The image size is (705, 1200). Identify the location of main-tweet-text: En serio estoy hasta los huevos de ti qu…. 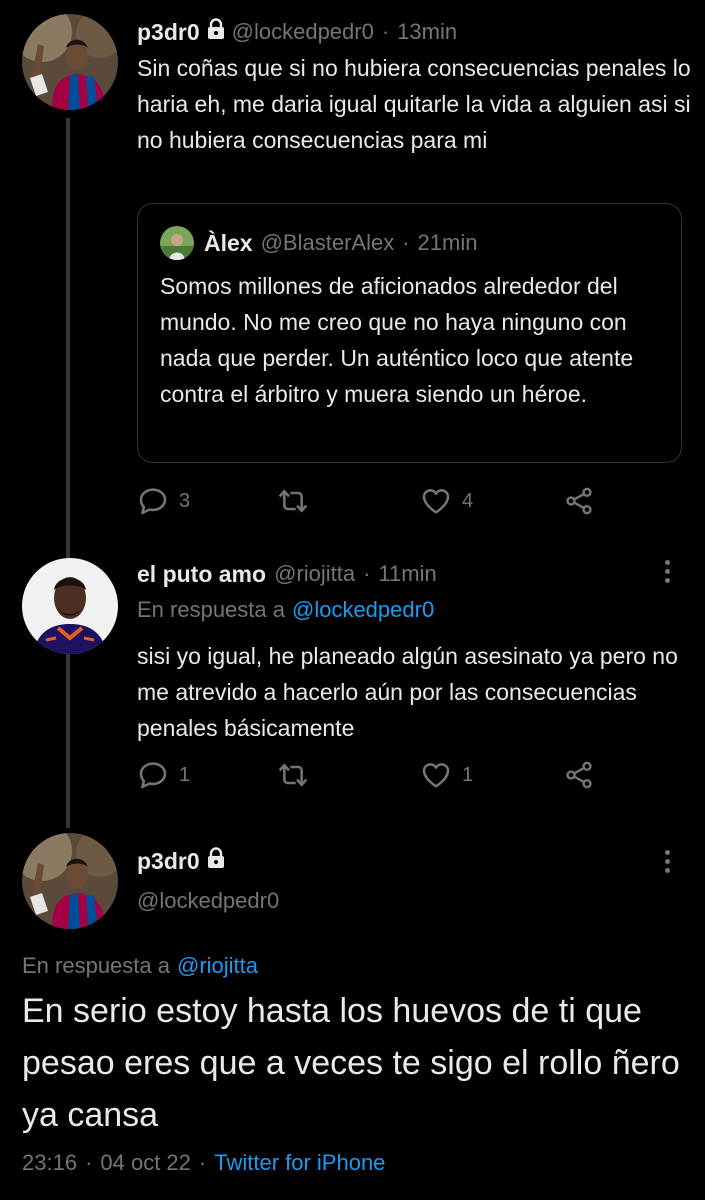
(351, 1063).